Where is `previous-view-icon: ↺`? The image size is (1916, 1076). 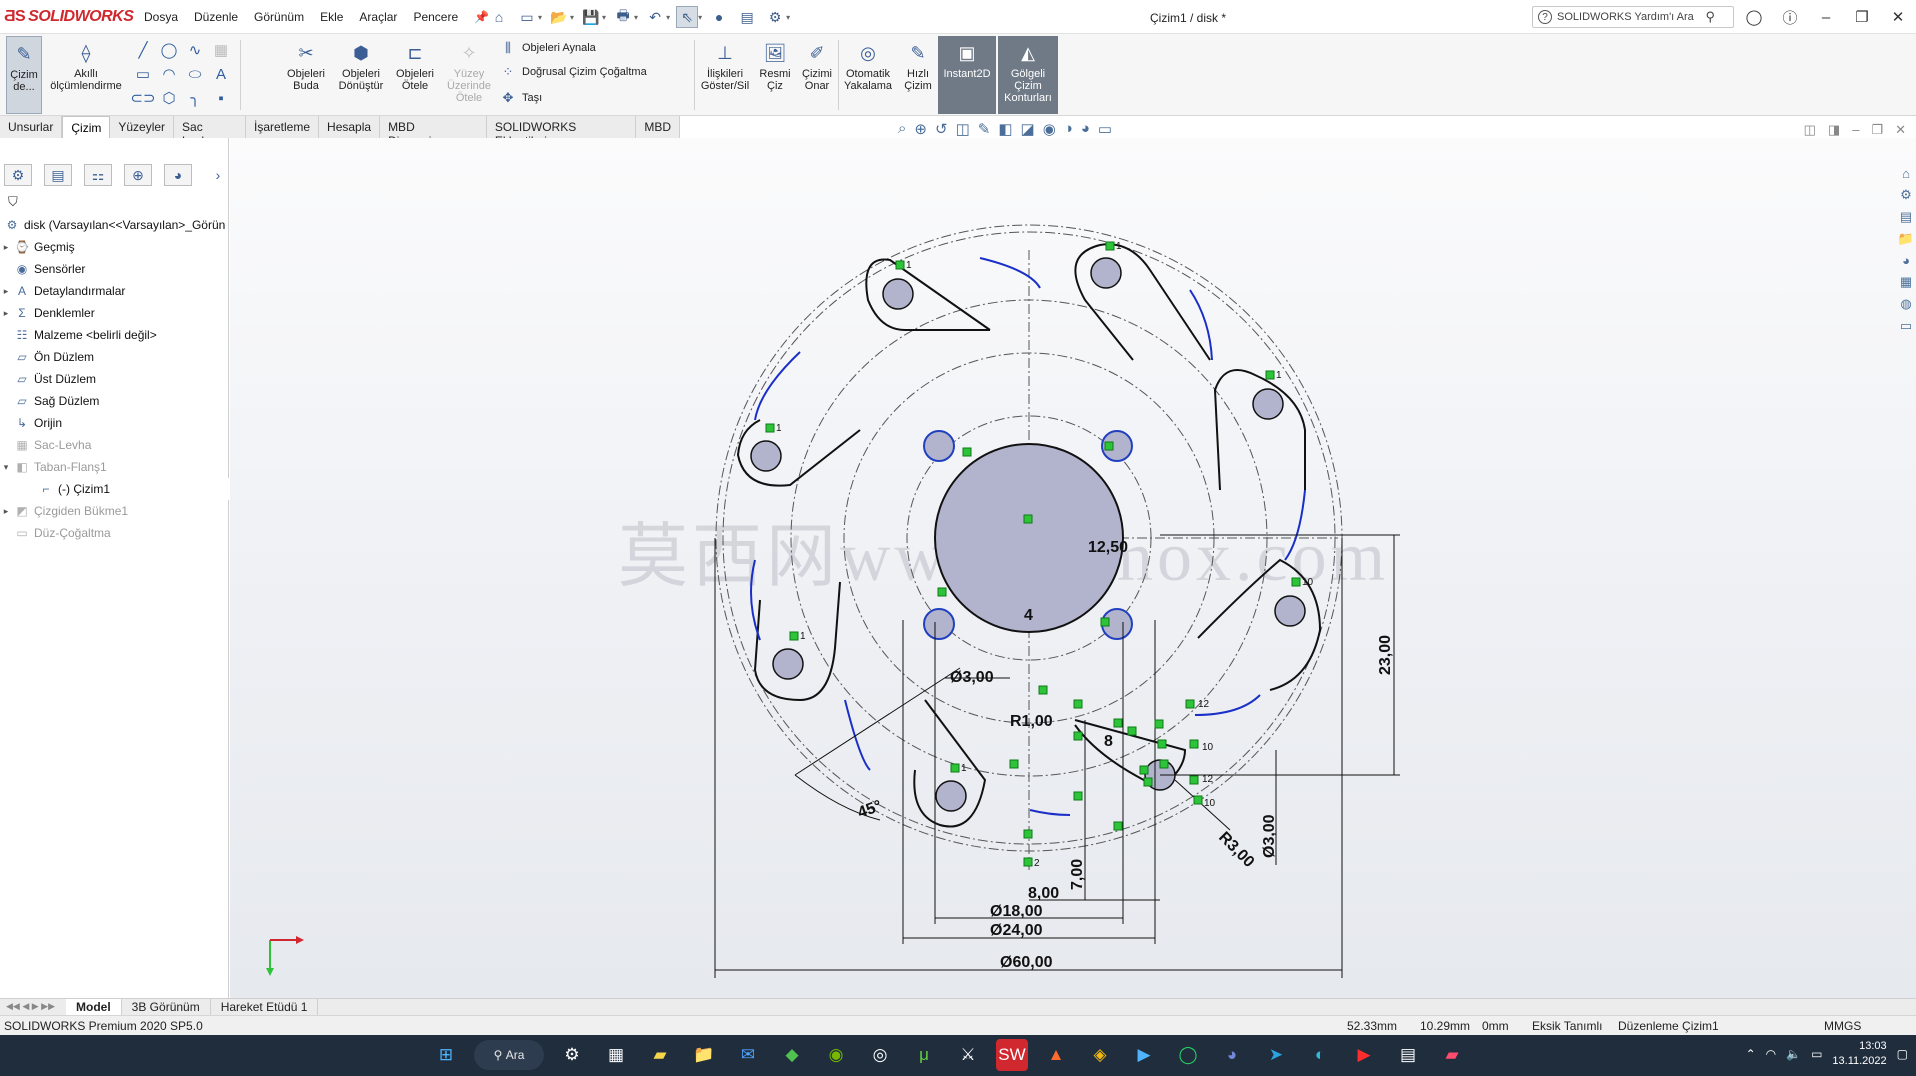
previous-view-icon: ↺ is located at coordinates (941, 129).